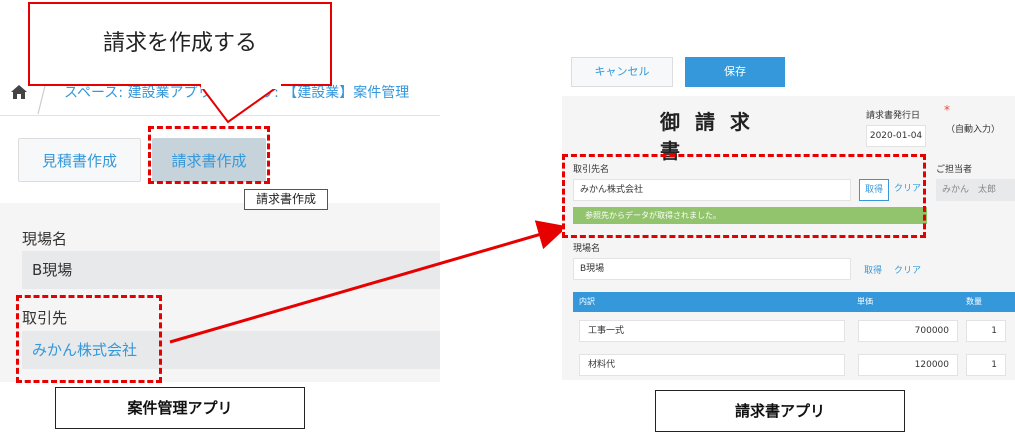 The height and width of the screenshot is (444, 1015). Describe the element at coordinates (975, 190) in the screenshot. I see `staff-field: みかん 太郎` at that location.